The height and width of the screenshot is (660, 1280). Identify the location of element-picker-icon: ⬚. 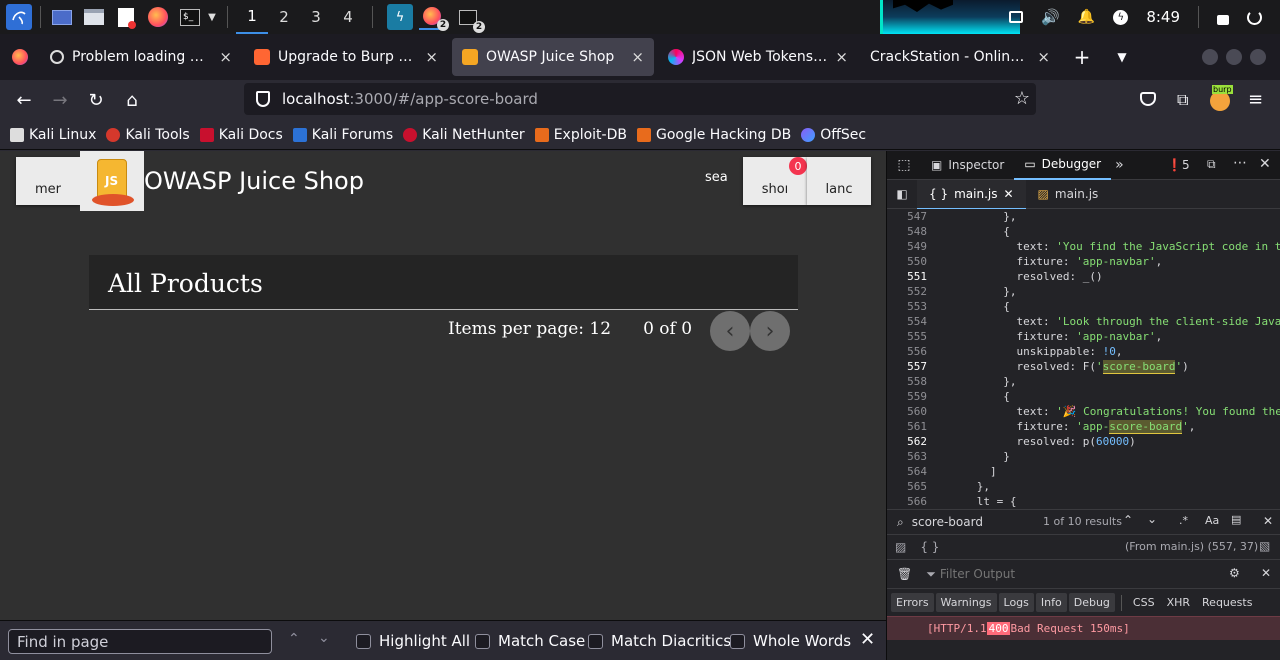
(904, 165).